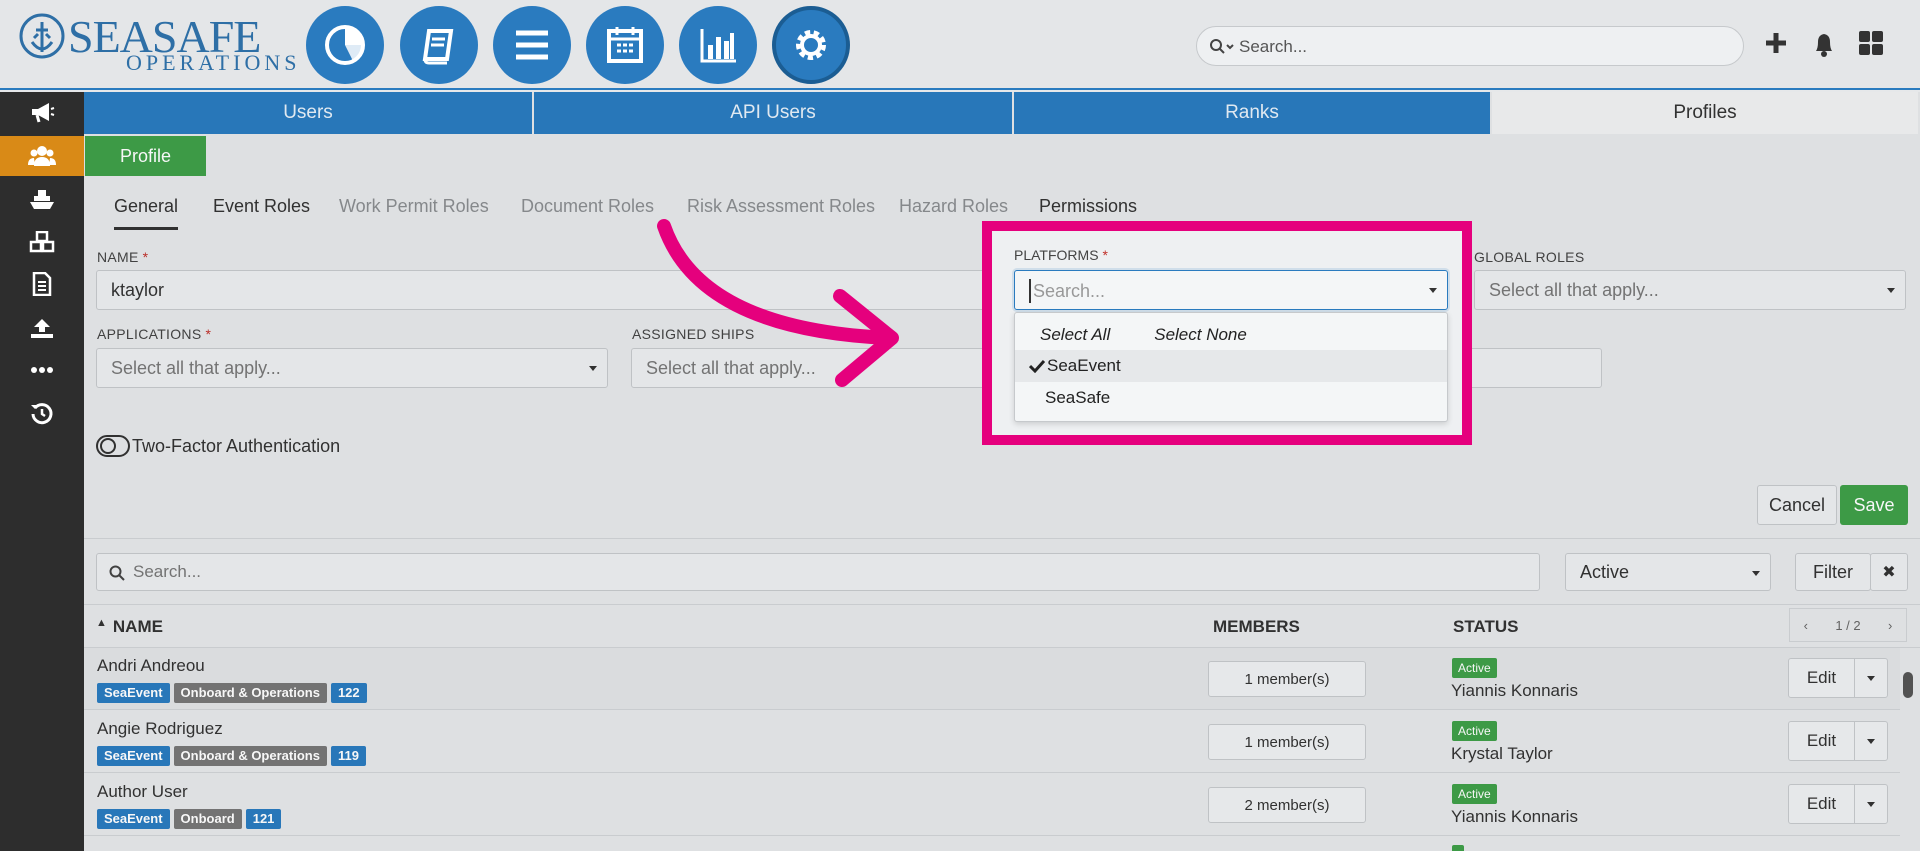  I want to click on members-button: 2 member(s), so click(1287, 805).